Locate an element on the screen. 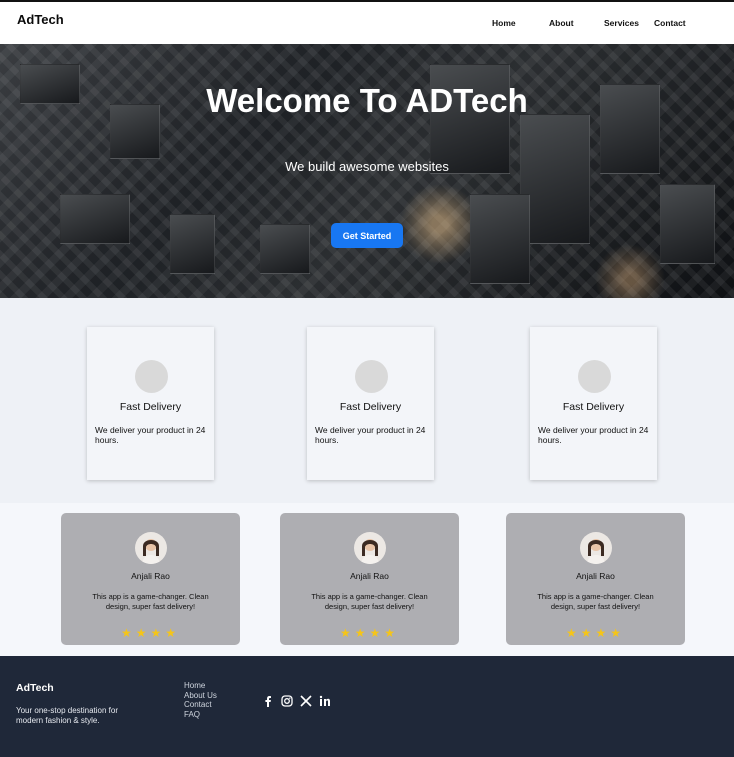 This screenshot has height=757, width=734. nav-about-link: About is located at coordinates (561, 23).